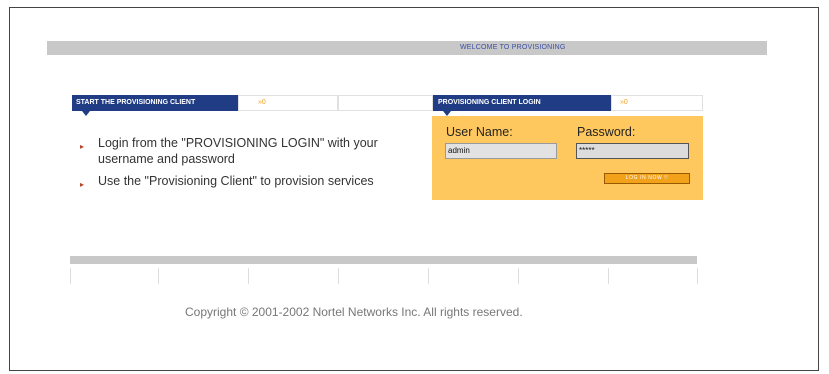  I want to click on start-arrow-link: »0, so click(262, 102).